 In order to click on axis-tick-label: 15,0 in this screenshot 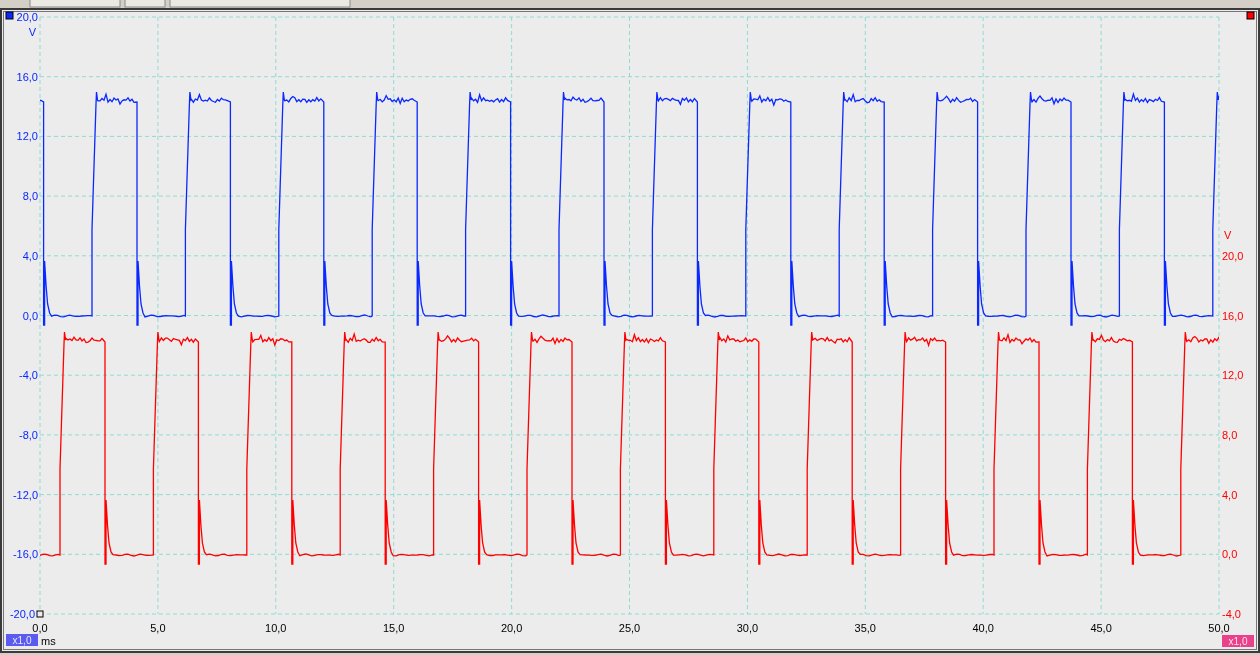, I will do `click(394, 628)`.